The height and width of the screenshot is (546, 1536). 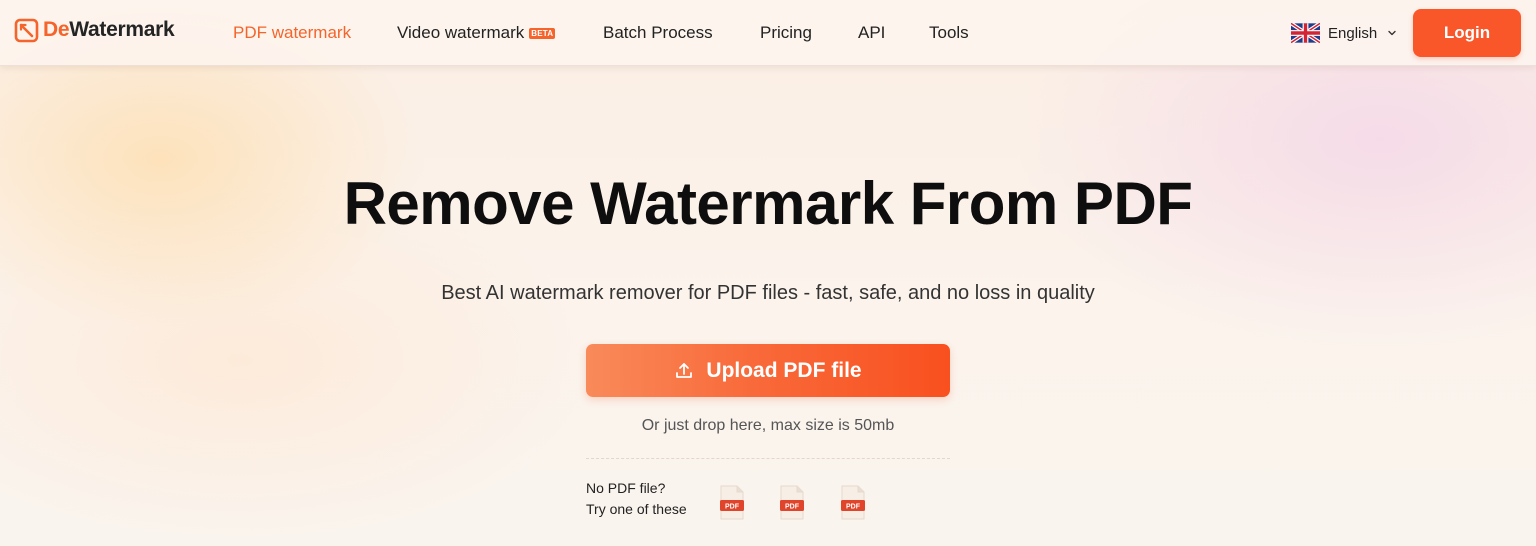 I want to click on nav-label: API, so click(x=872, y=32).